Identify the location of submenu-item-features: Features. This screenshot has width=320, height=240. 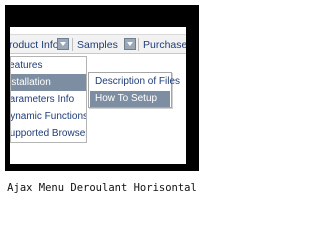
(48, 65).